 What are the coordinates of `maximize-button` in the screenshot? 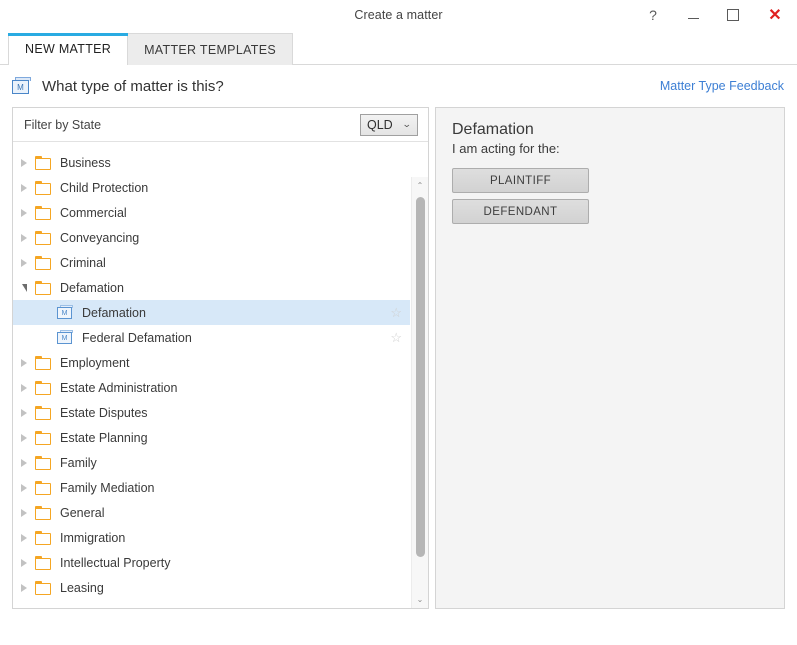 It's located at (733, 15).